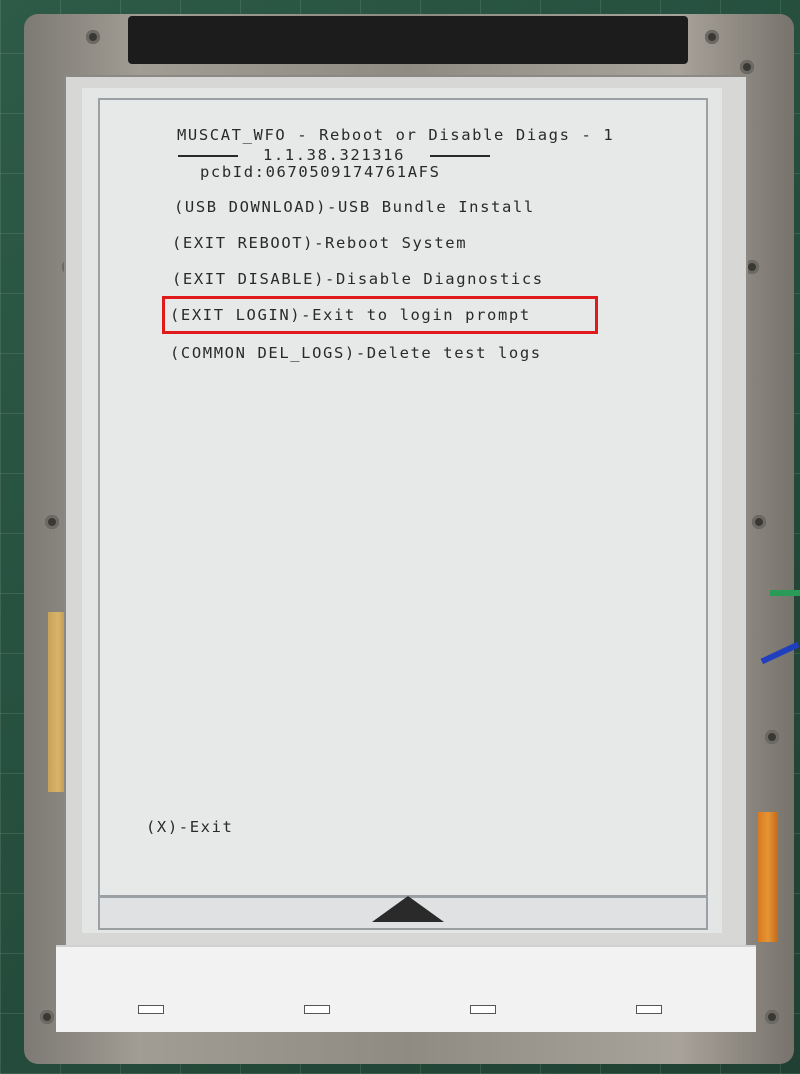 This screenshot has width=800, height=1074. What do you see at coordinates (189, 827) in the screenshot?
I see `exit-option: (X)-Exit` at bounding box center [189, 827].